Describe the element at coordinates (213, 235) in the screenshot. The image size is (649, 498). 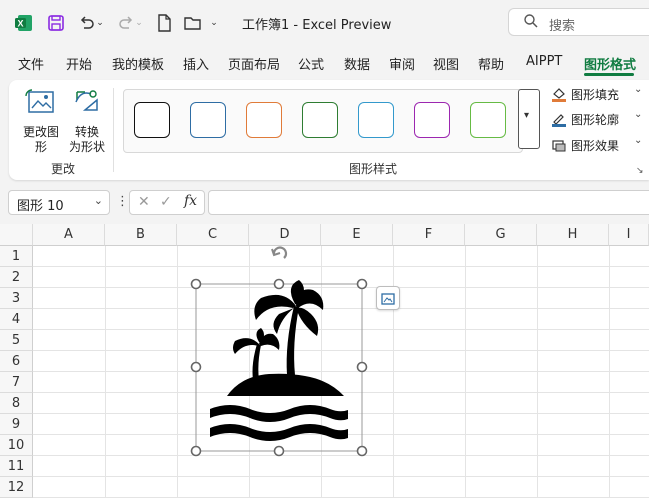
I see `column-header-c: C` at that location.